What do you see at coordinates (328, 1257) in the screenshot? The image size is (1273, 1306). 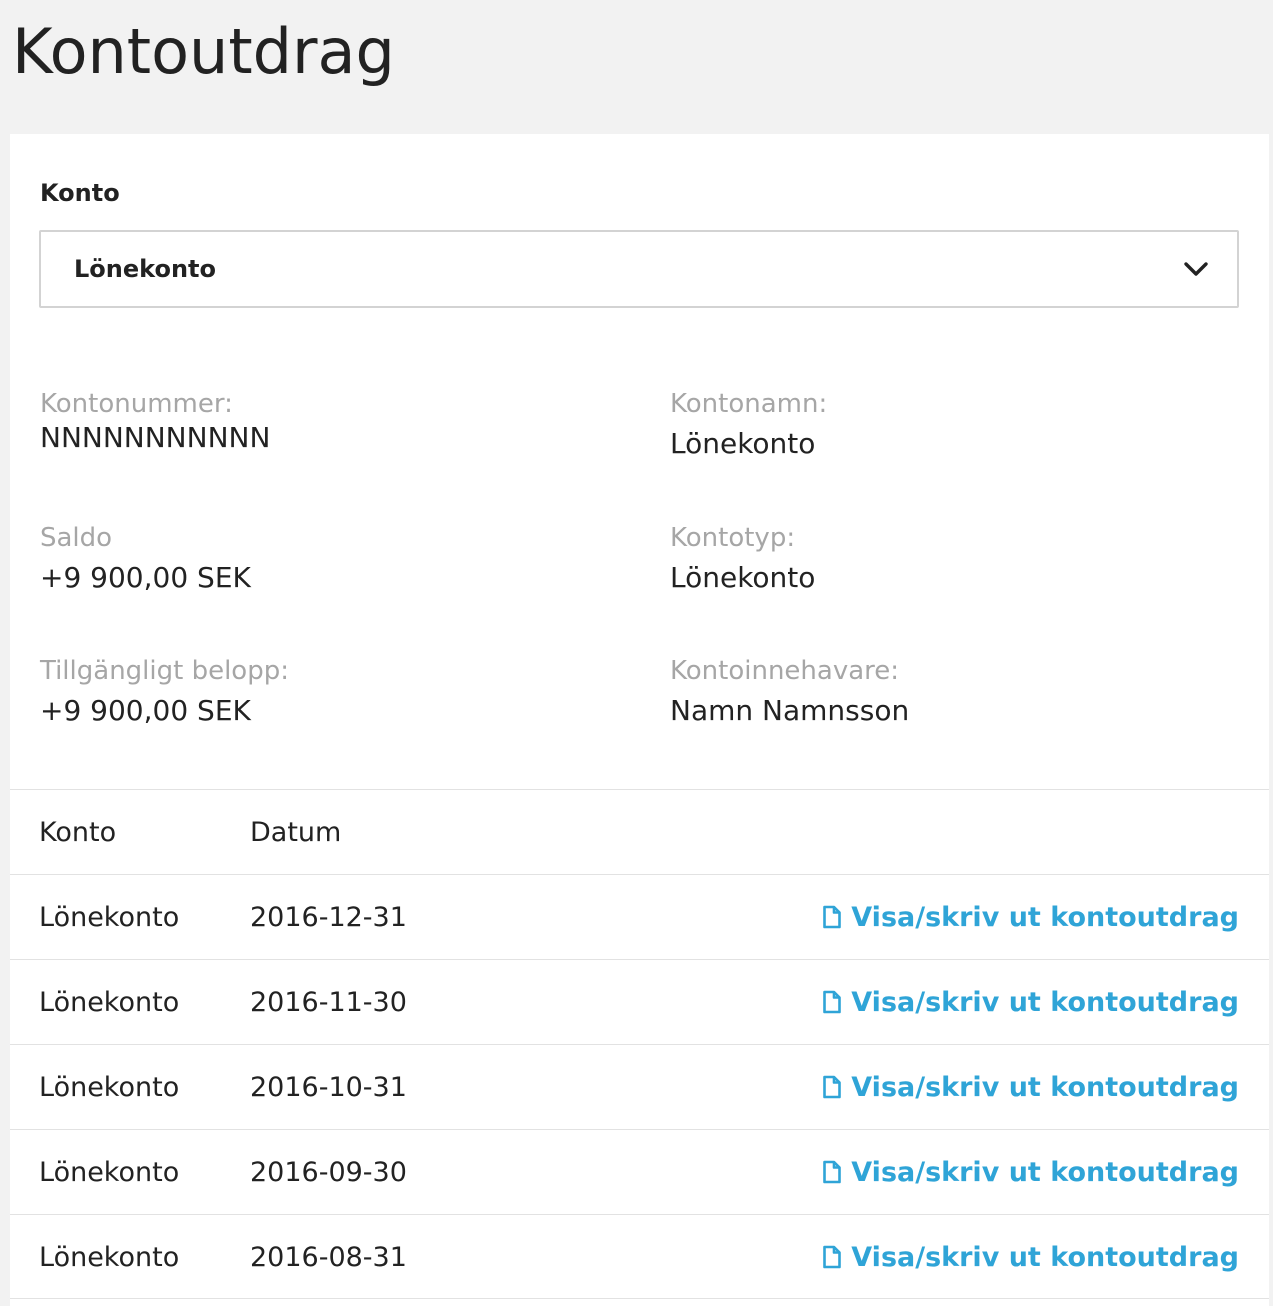 I see `row-date: 2016-08-31` at bounding box center [328, 1257].